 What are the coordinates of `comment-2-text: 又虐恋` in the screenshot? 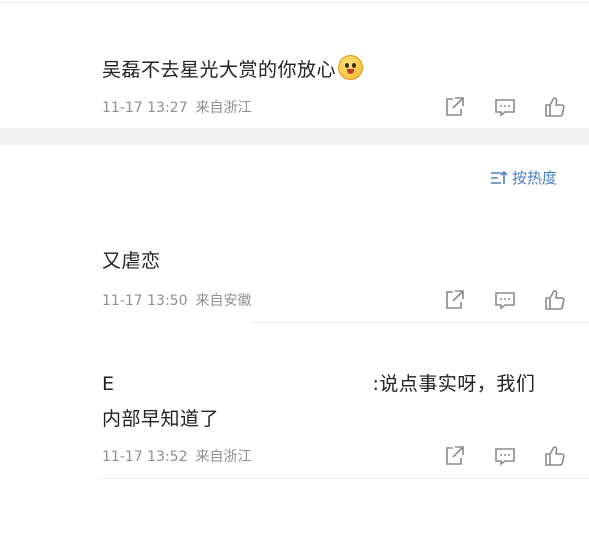 It's located at (131, 261).